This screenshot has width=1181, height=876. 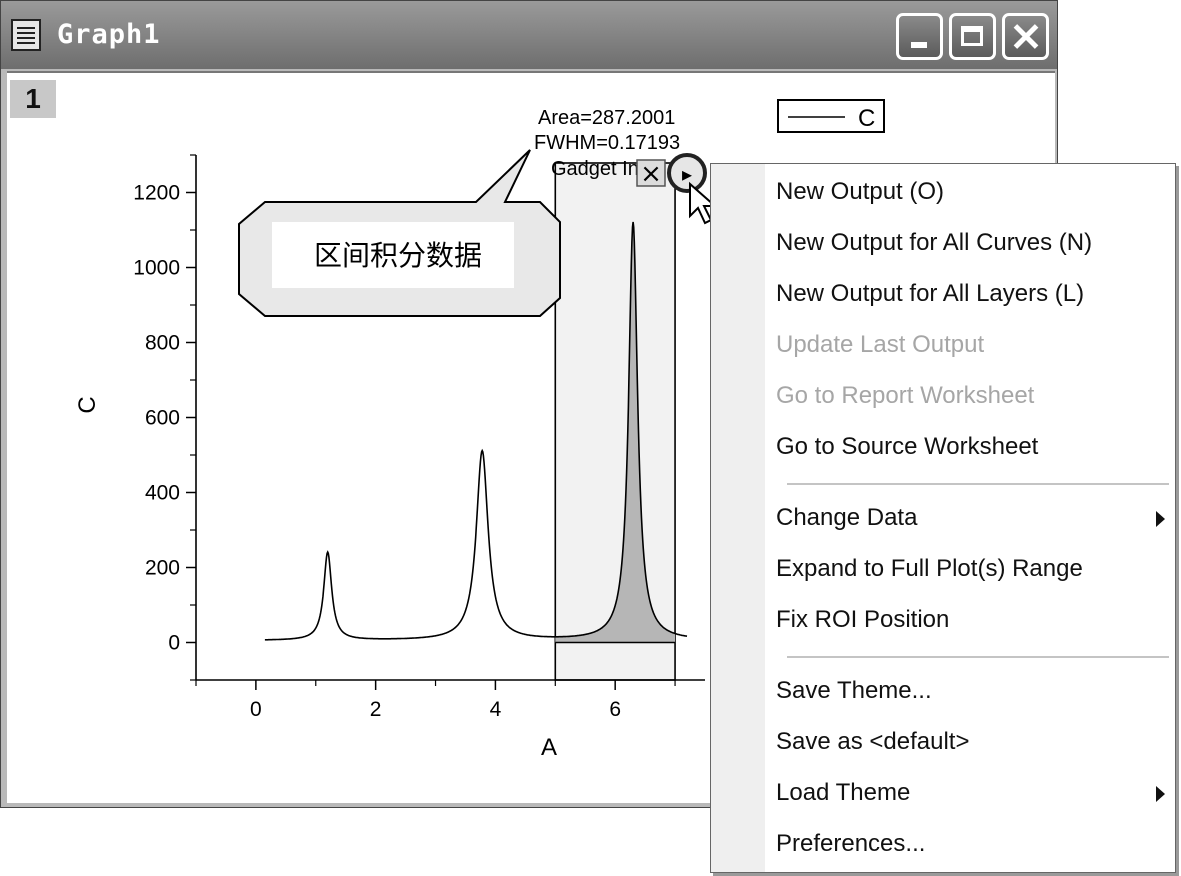 I want to click on menu-item-new-output-for-all-layers-l: New Output for All Layers (L), so click(x=930, y=294).